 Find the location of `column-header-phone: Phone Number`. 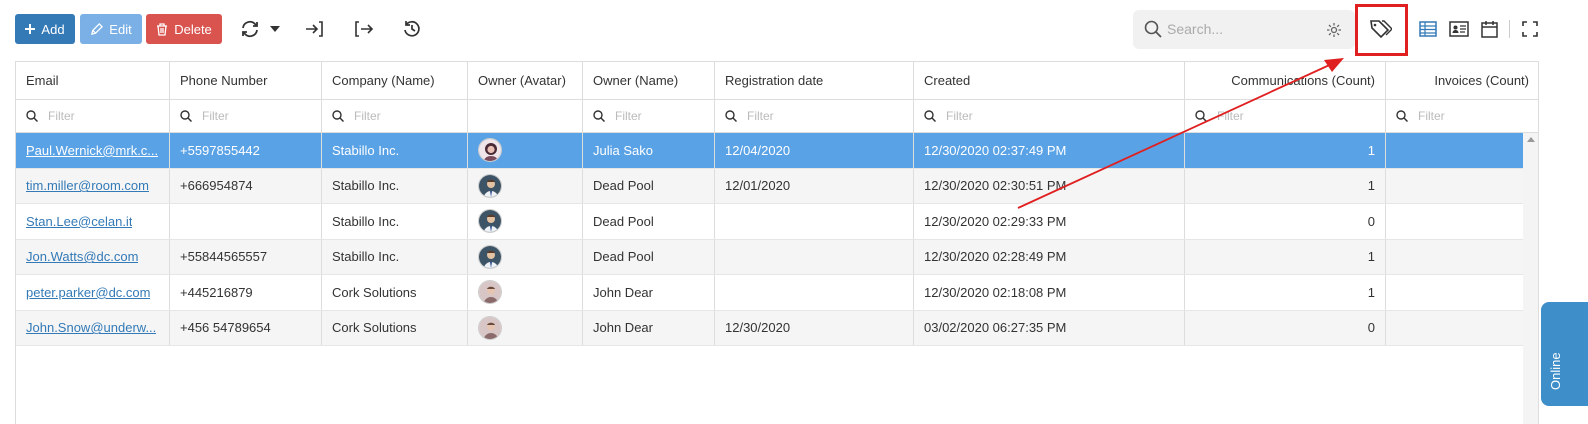

column-header-phone: Phone Number is located at coordinates (246, 80).